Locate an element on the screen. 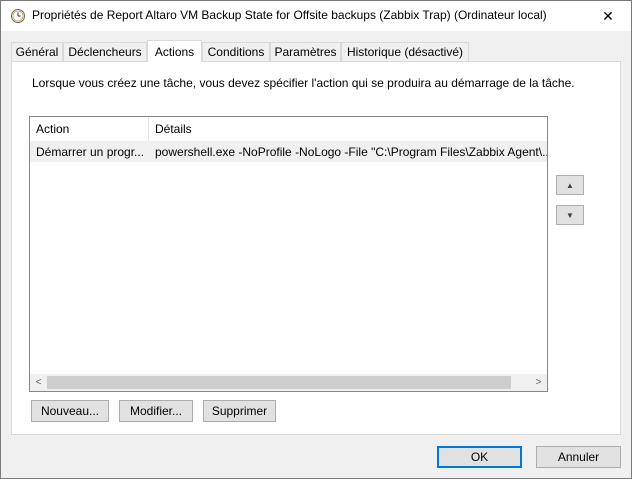  close-icon: ✕ is located at coordinates (608, 15).